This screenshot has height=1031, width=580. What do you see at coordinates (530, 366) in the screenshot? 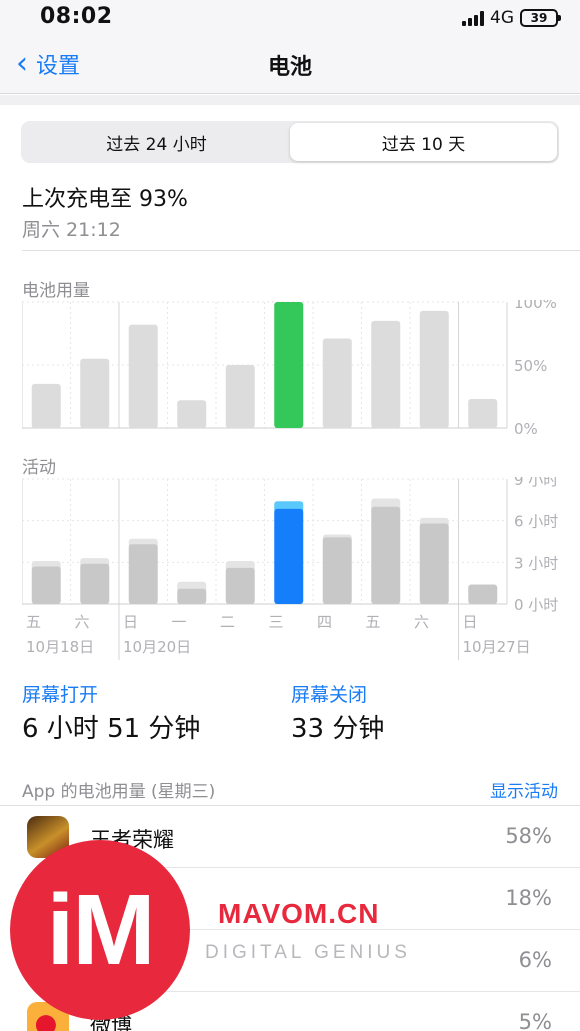
I see `y-tick-label: 50%` at bounding box center [530, 366].